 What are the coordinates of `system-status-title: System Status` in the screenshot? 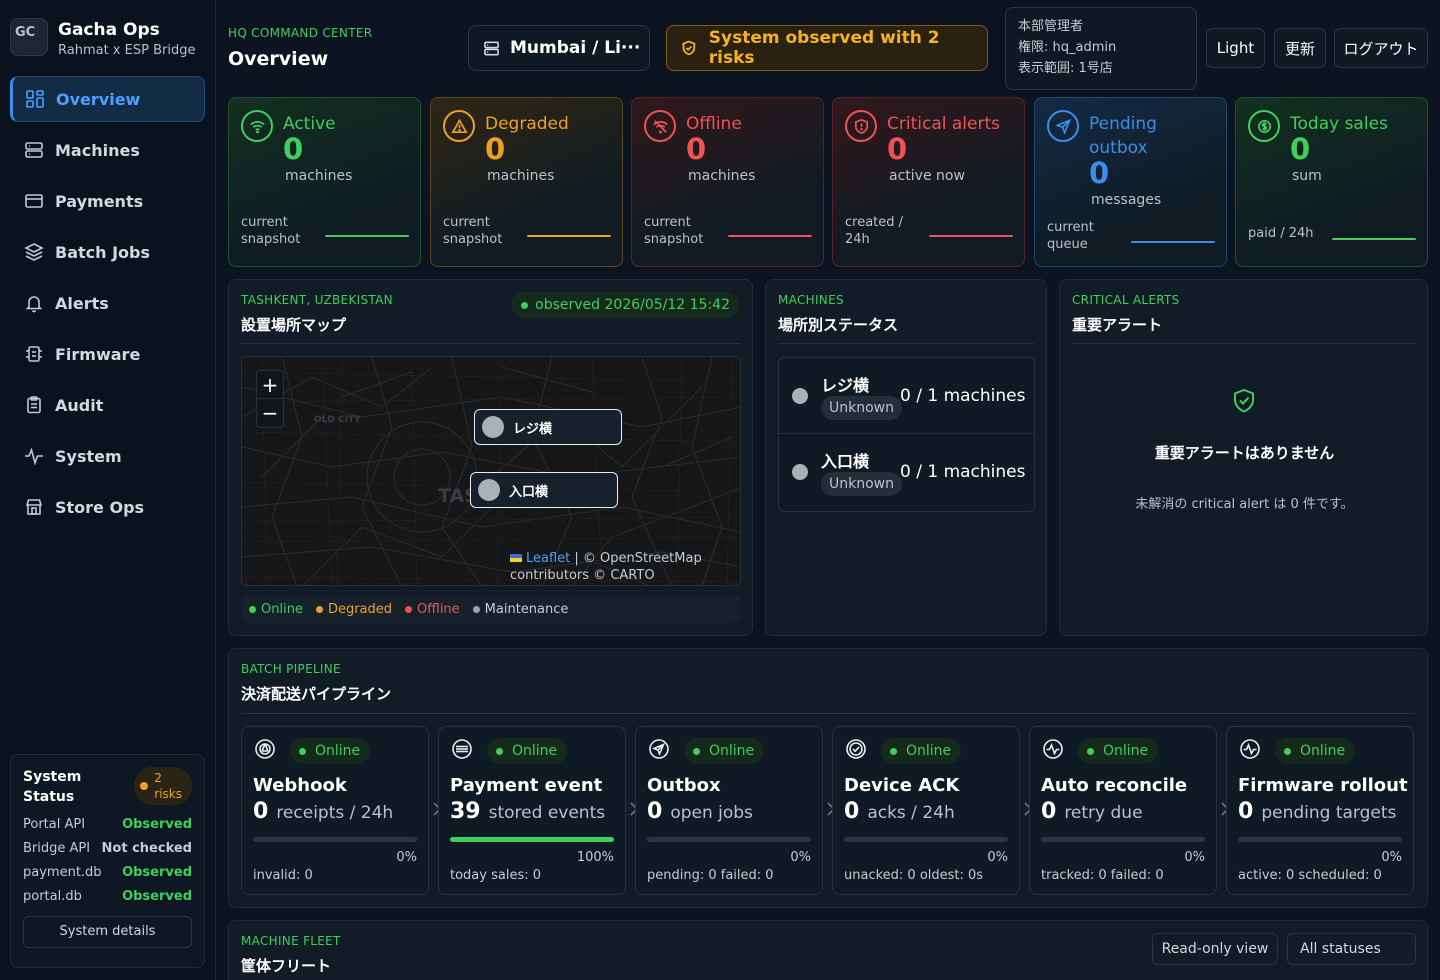 It's located at (52, 787).